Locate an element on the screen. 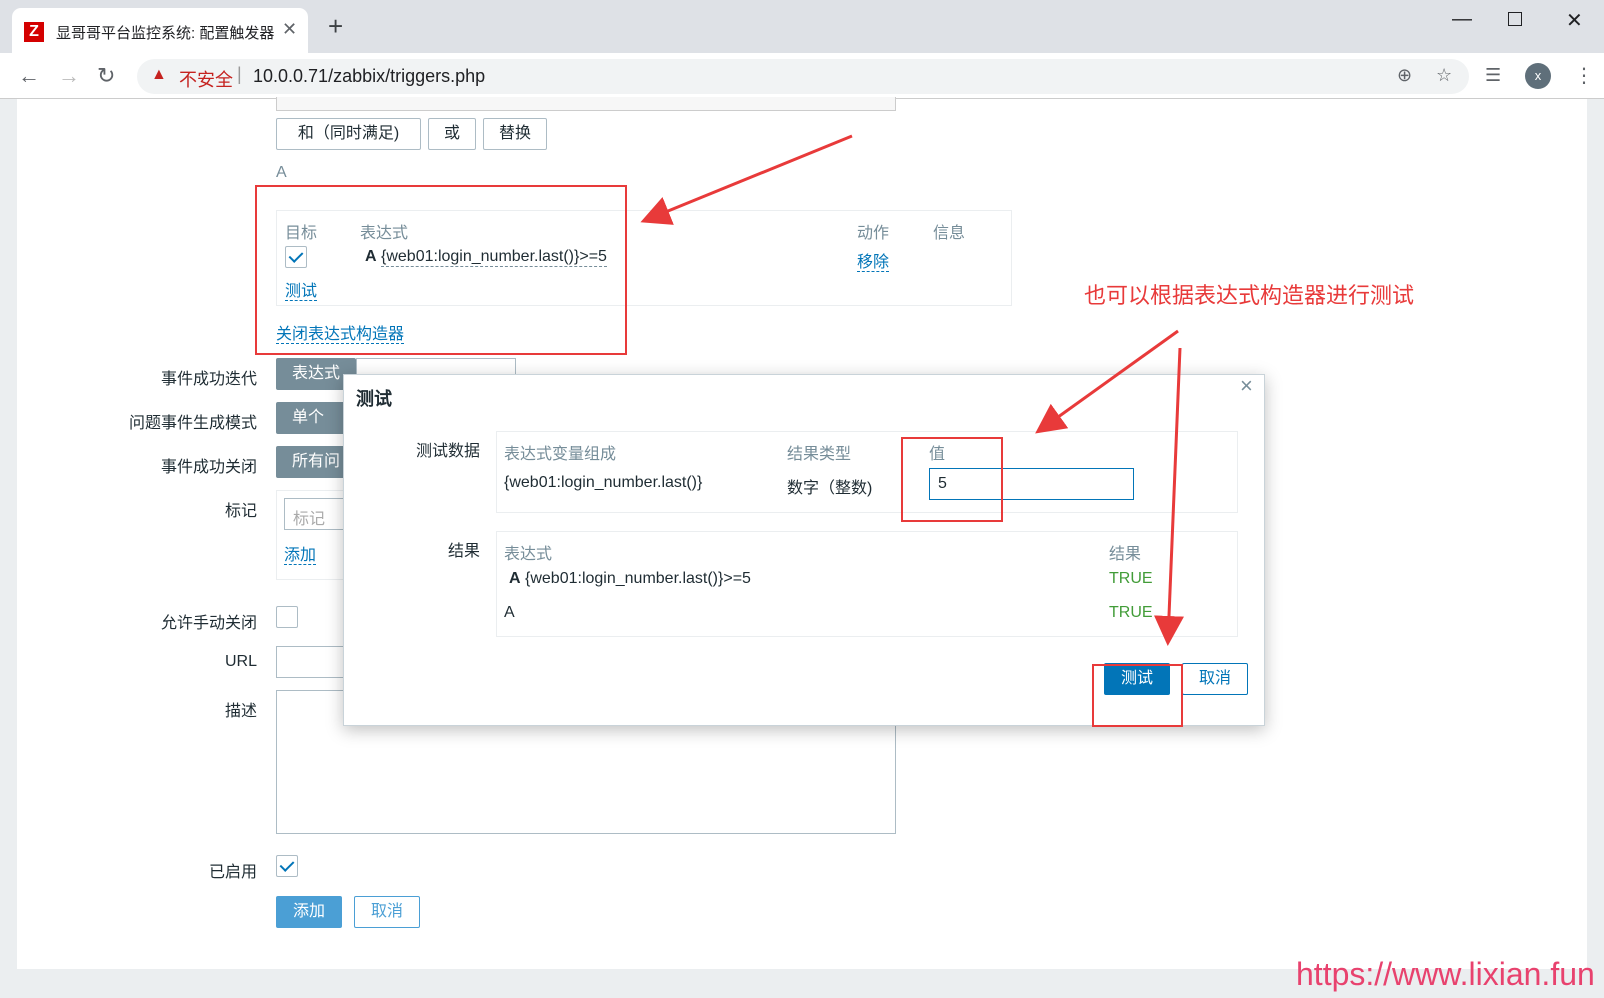 The width and height of the screenshot is (1604, 998). arrow-to-value is located at coordinates (1107, 381).